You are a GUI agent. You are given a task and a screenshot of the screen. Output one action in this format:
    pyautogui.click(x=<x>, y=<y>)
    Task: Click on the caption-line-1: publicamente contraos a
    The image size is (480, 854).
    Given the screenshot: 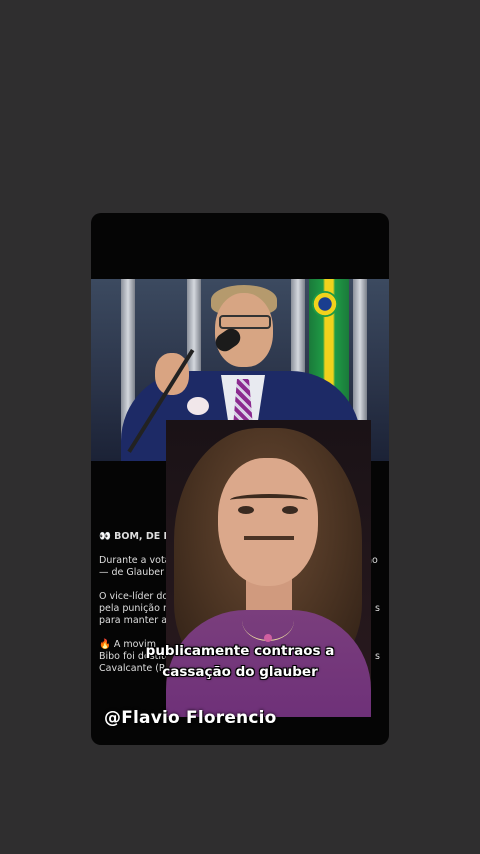 What is the action you would take?
    pyautogui.click(x=240, y=651)
    